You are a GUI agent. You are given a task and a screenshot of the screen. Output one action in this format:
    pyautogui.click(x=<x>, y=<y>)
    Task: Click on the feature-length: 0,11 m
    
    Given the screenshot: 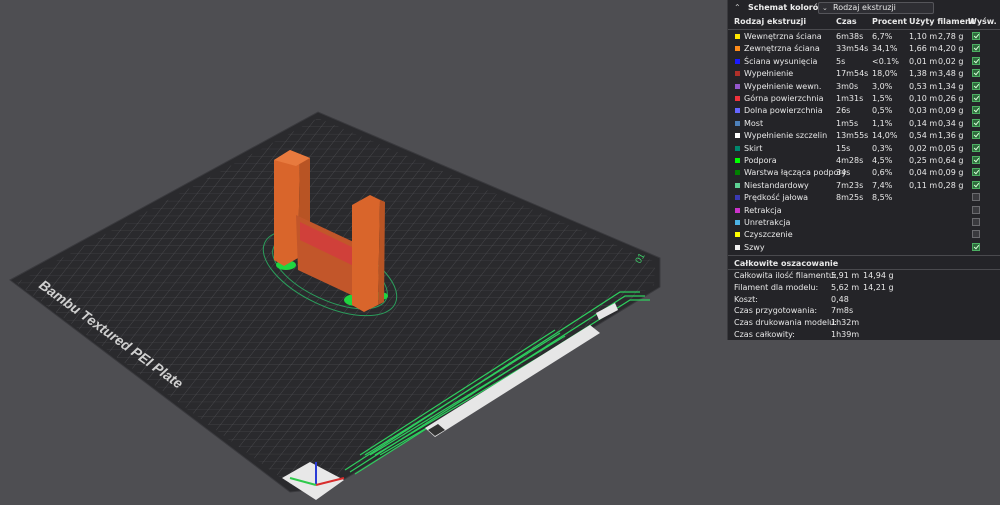 What is the action you would take?
    pyautogui.click(x=923, y=185)
    